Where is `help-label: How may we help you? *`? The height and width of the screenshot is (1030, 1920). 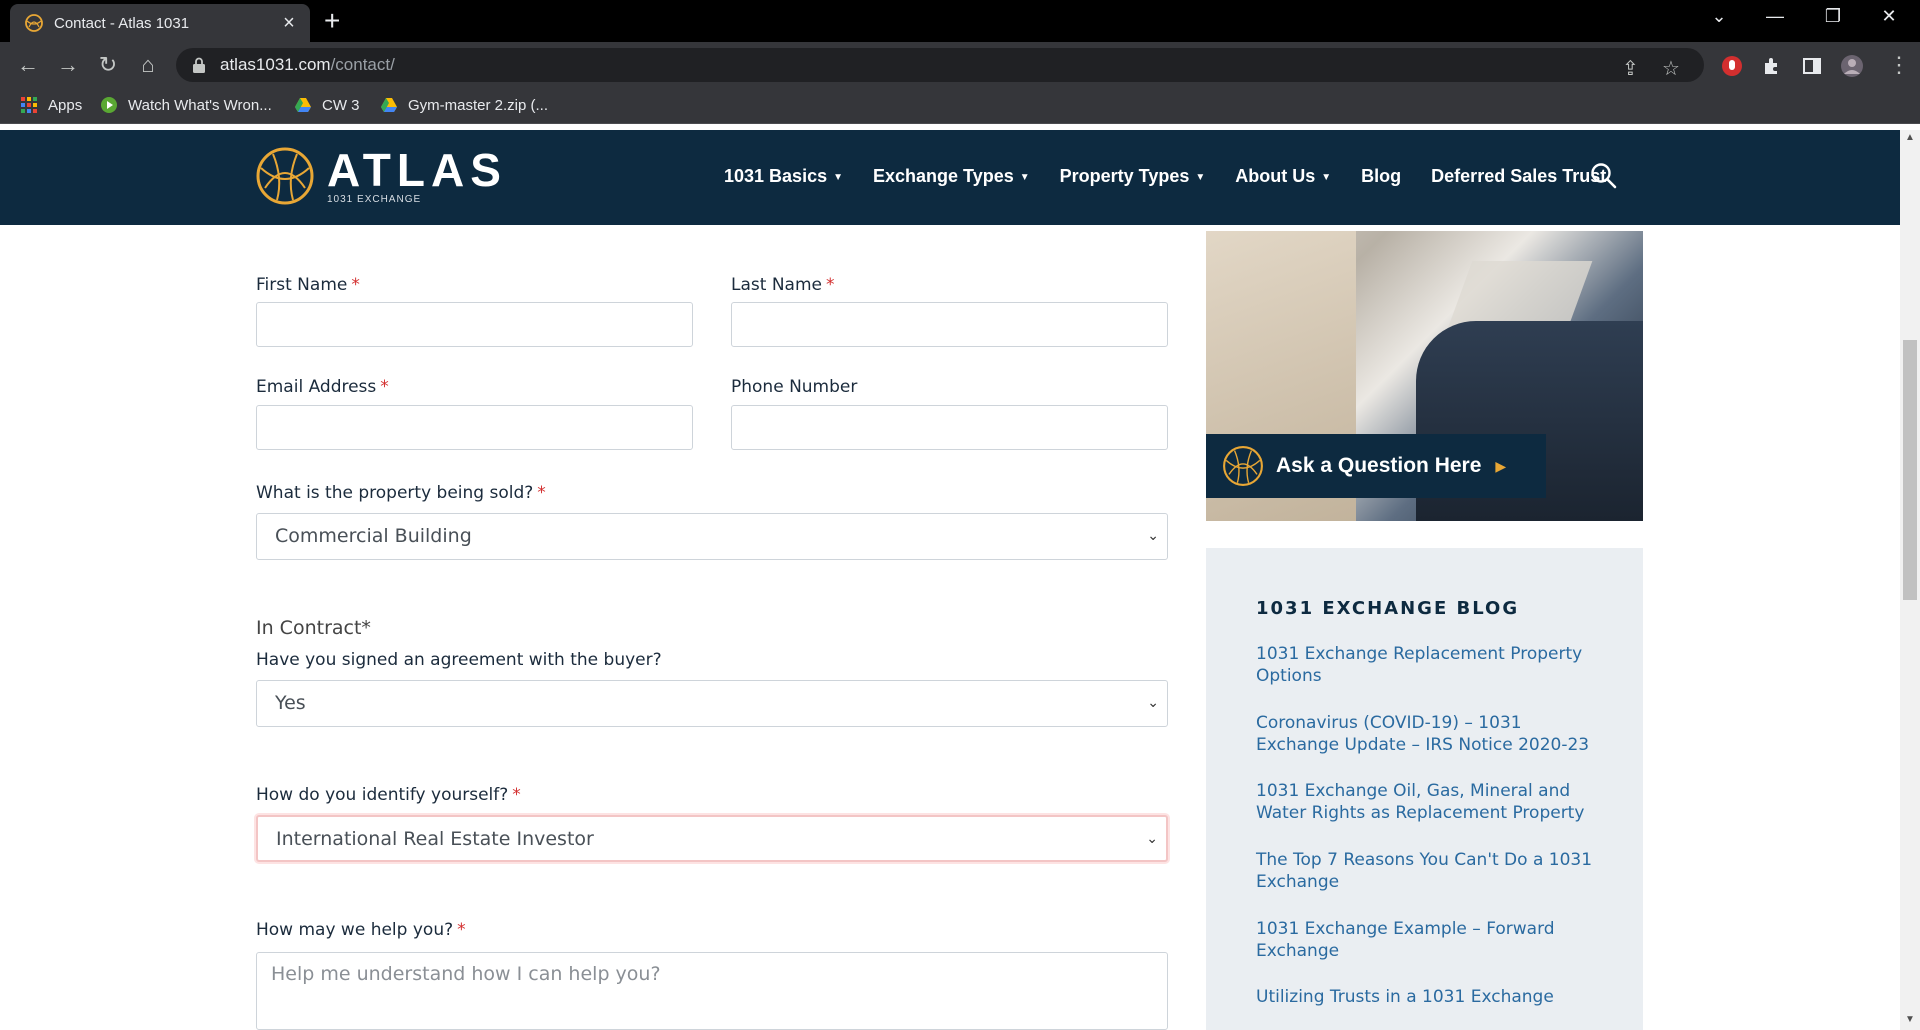 help-label: How may we help you? * is located at coordinates (361, 930).